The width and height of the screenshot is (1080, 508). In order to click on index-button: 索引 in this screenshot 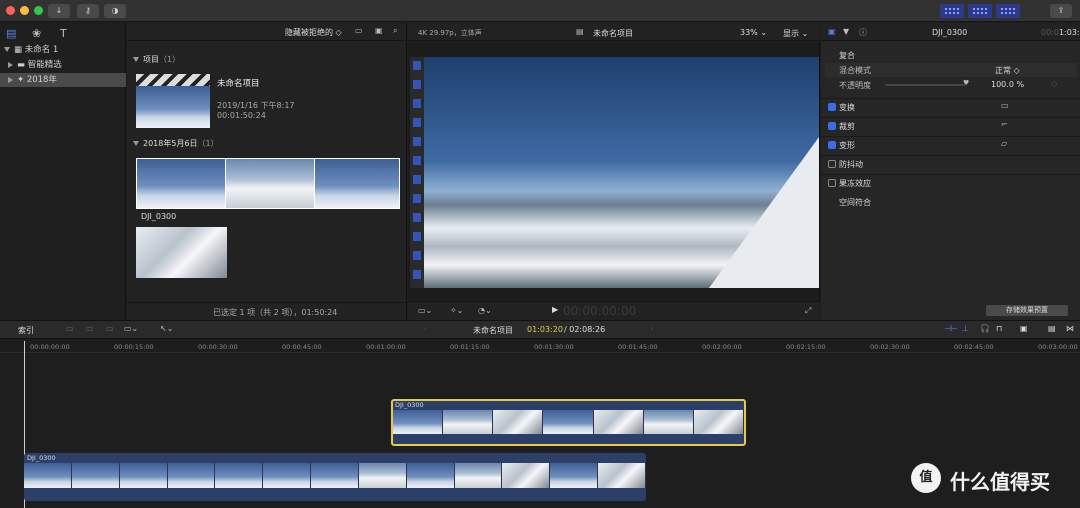, I will do `click(26, 330)`.